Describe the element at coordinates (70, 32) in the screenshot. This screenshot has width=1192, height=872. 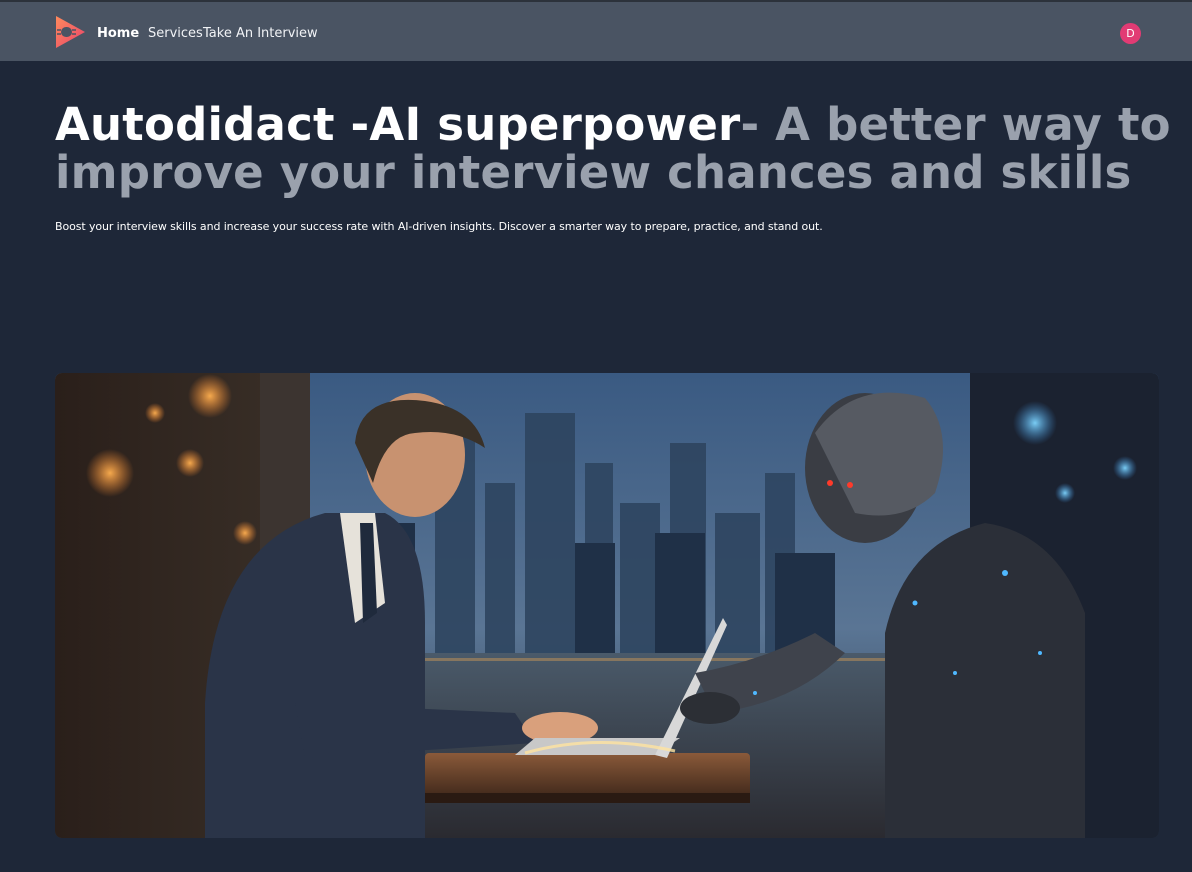
I see `play-mic-logo-icon` at that location.